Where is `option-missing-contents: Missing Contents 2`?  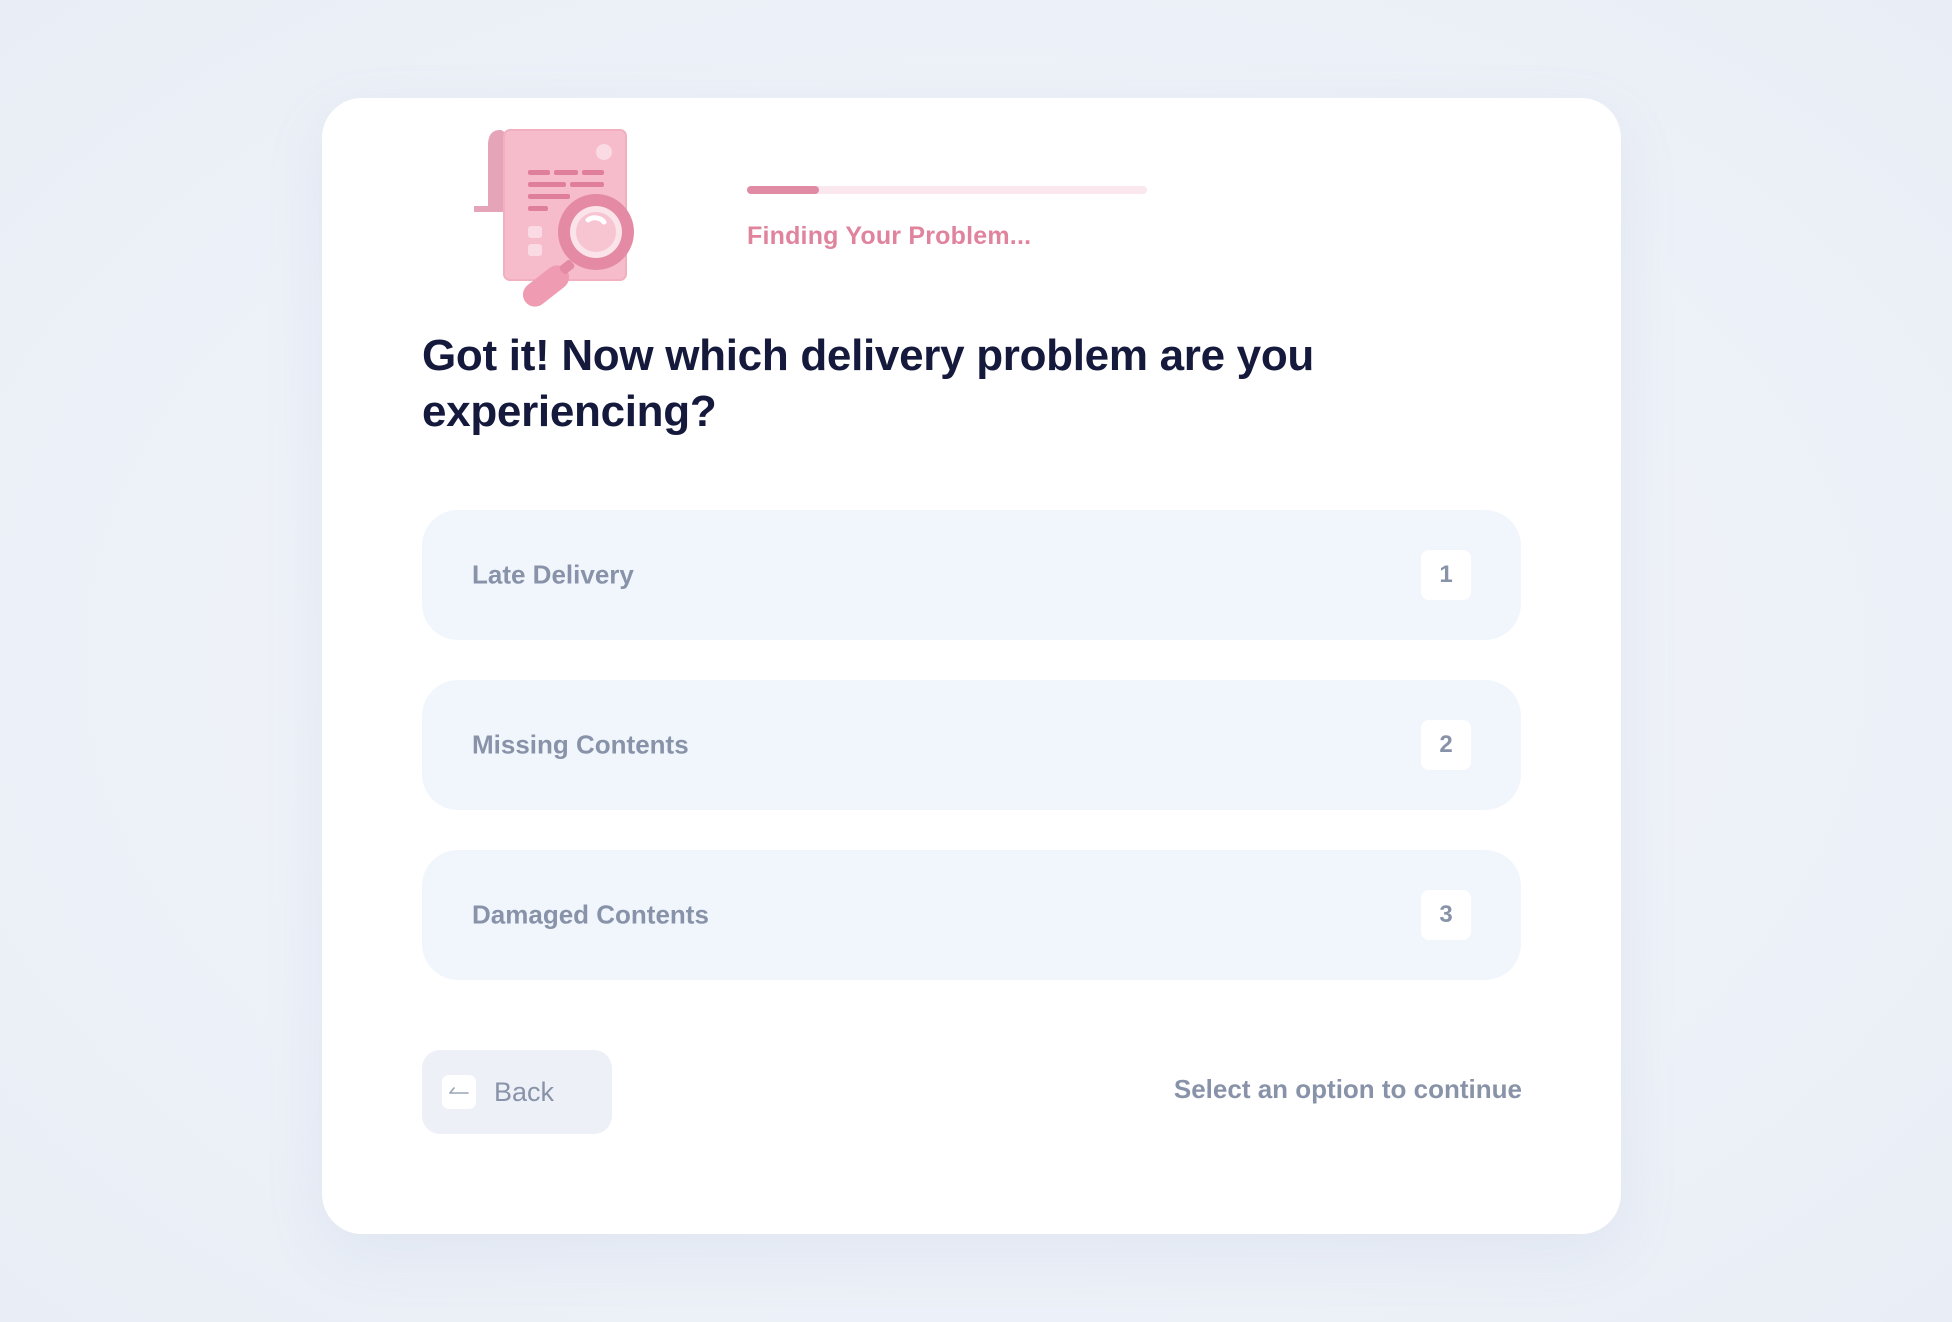 option-missing-contents: Missing Contents 2 is located at coordinates (971, 745).